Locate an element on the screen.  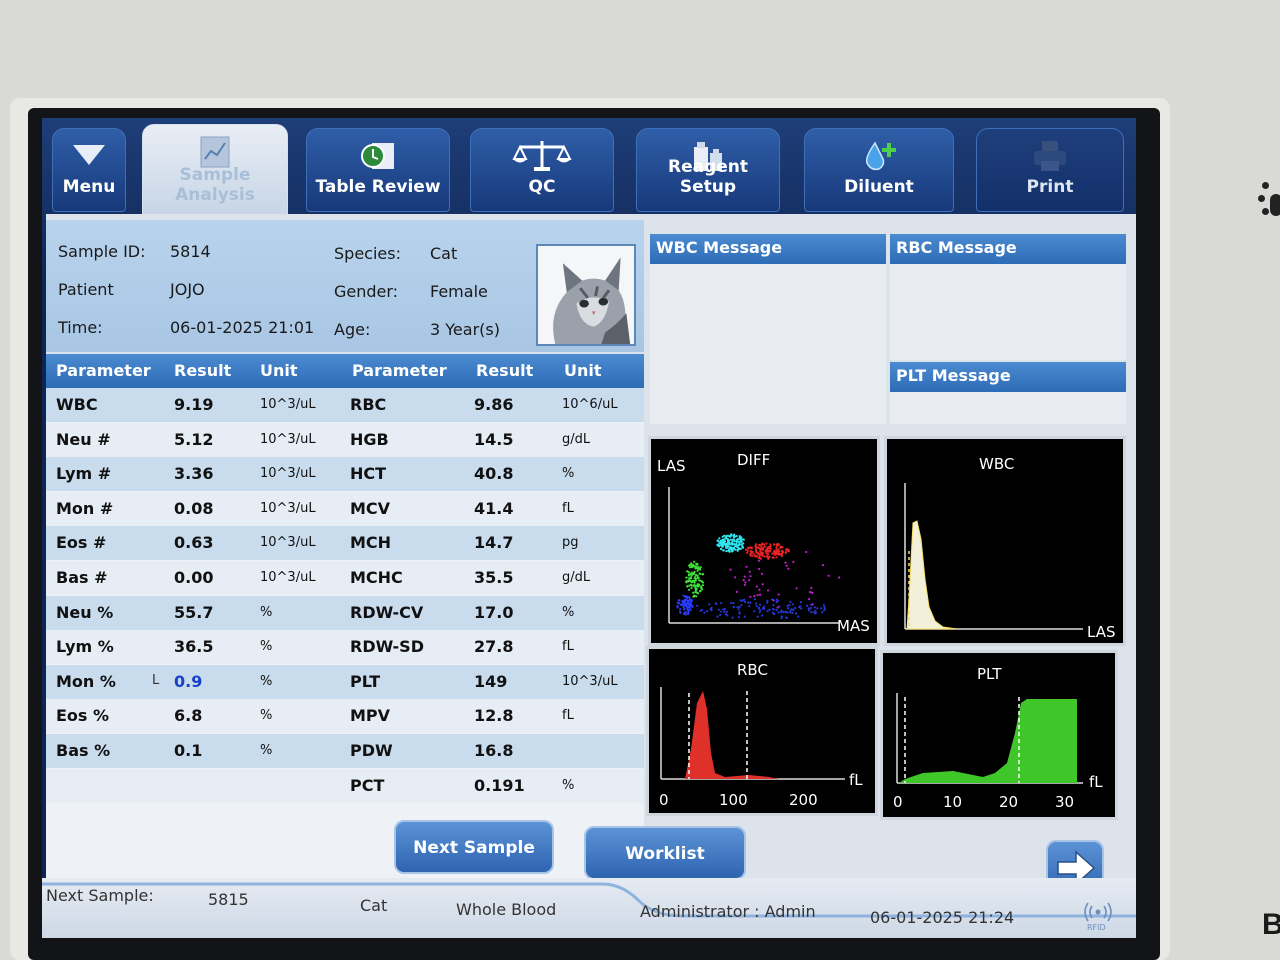
next-sample-button: Next Sample is located at coordinates (474, 847).